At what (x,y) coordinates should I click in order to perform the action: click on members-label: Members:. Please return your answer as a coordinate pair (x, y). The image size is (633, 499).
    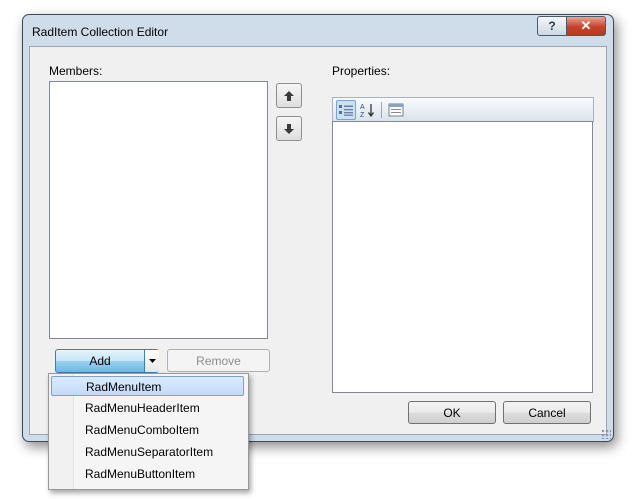
    Looking at the image, I should click on (76, 71).